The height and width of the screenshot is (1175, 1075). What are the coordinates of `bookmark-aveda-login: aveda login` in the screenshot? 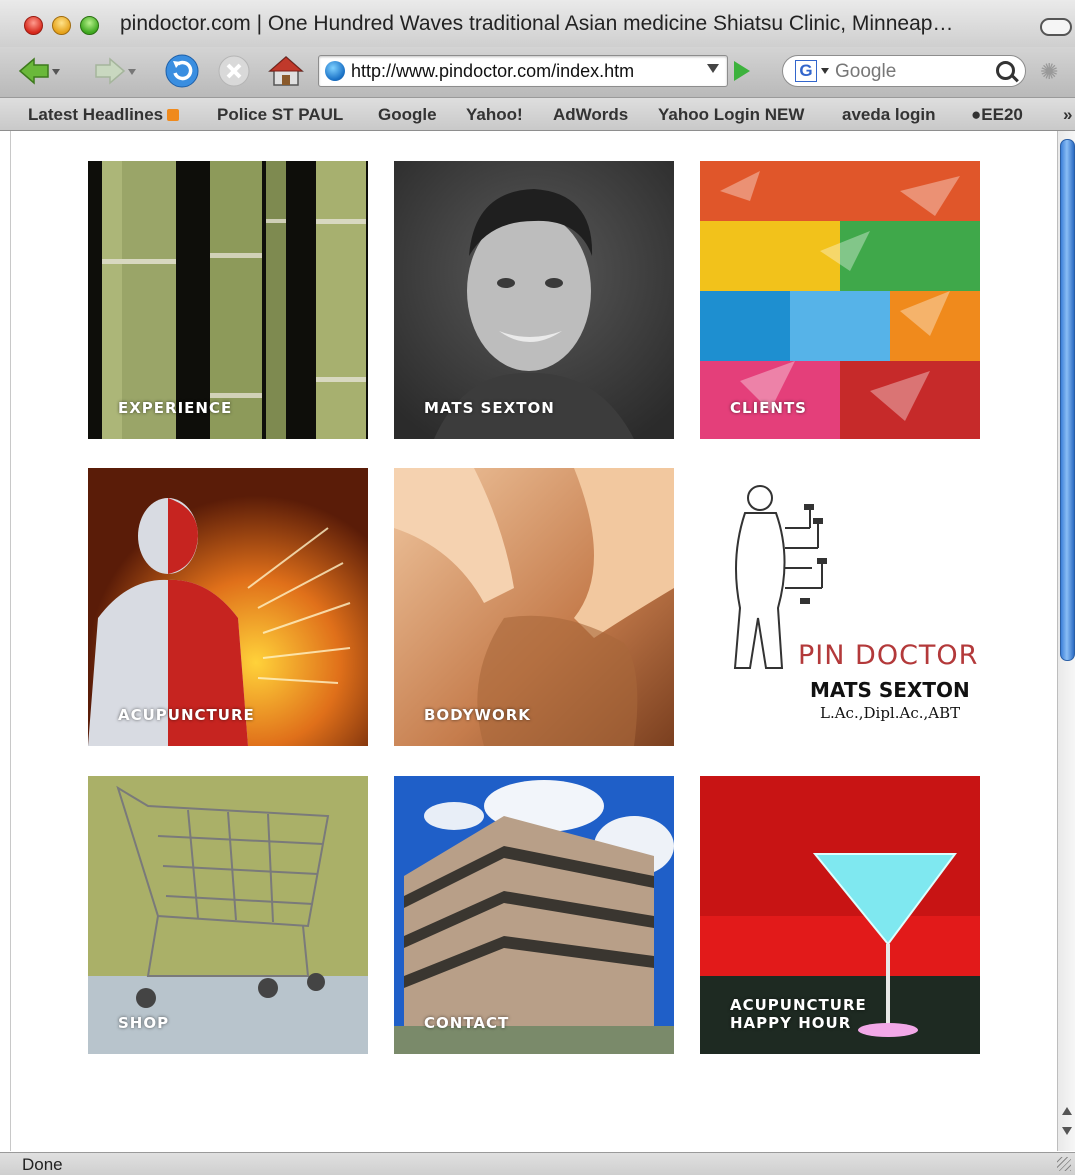 It's located at (889, 115).